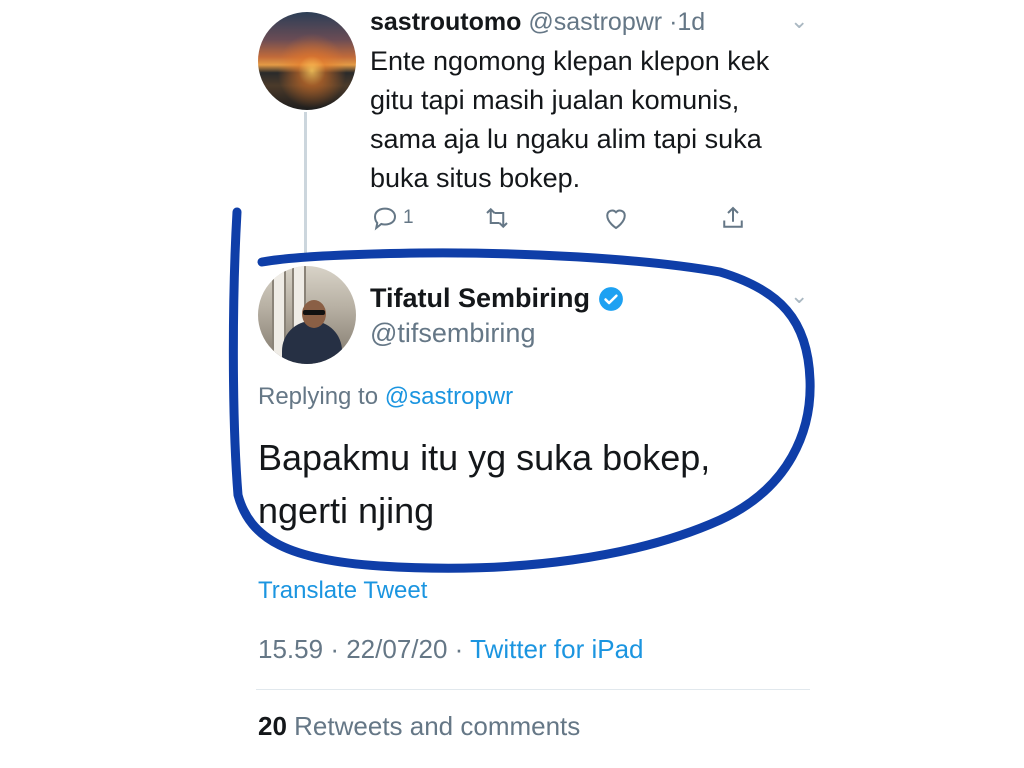  I want to click on tweet-source-link: Twitter for iPad, so click(556, 649).